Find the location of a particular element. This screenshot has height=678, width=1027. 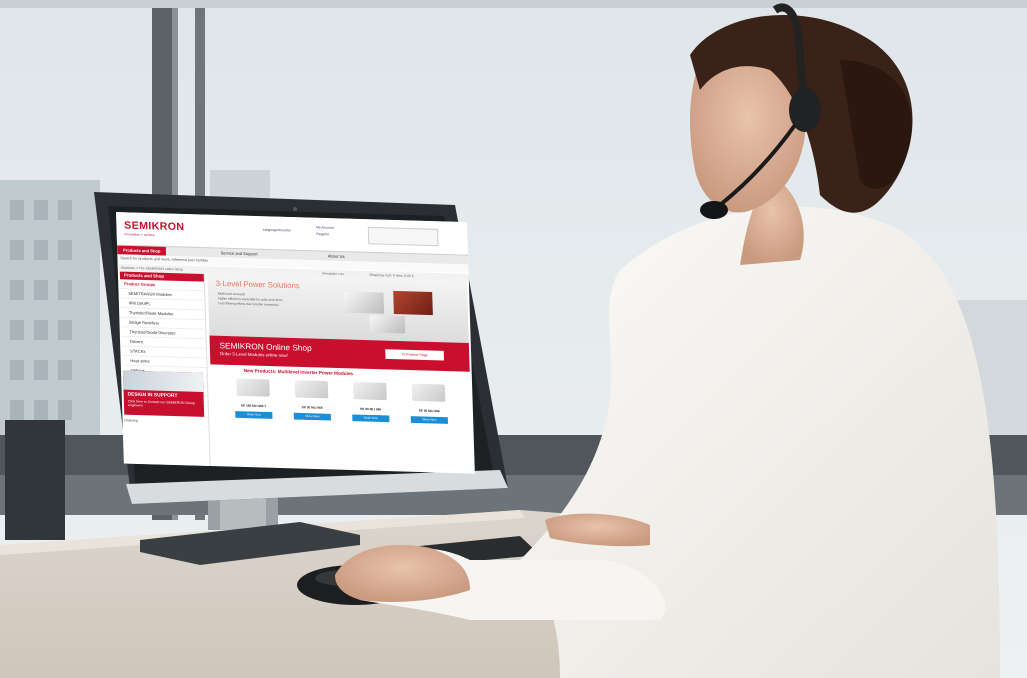

product-card: SK 20 MLI 066 Order Now is located at coordinates (429, 410).